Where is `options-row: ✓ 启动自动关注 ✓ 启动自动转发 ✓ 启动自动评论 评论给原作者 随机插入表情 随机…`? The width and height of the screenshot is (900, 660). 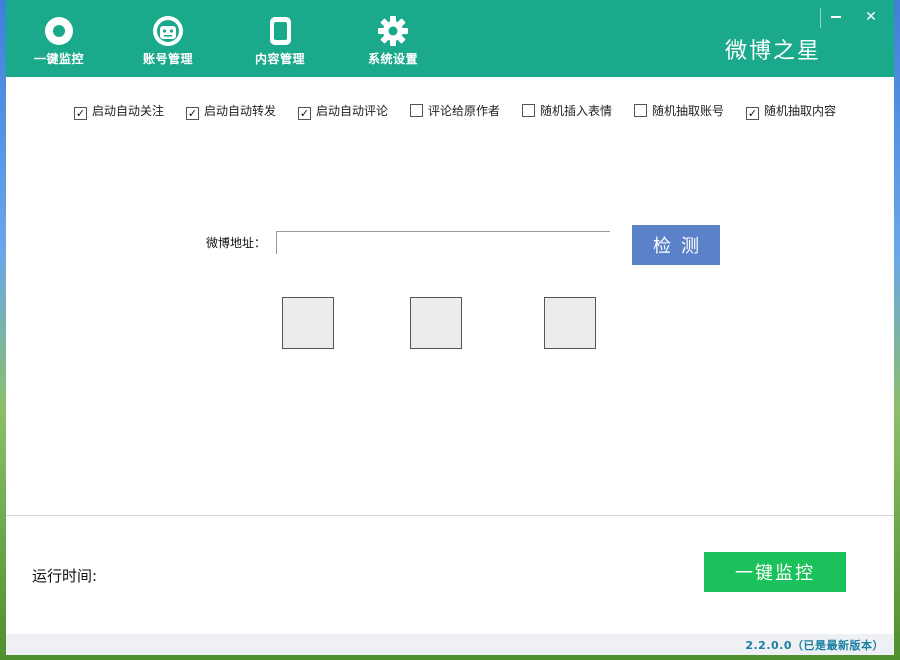
options-row: ✓ 启动自动关注 ✓ 启动自动转发 ✓ 启动自动评论 评论给原作者 随机插入表情 随机… is located at coordinates (479, 112).